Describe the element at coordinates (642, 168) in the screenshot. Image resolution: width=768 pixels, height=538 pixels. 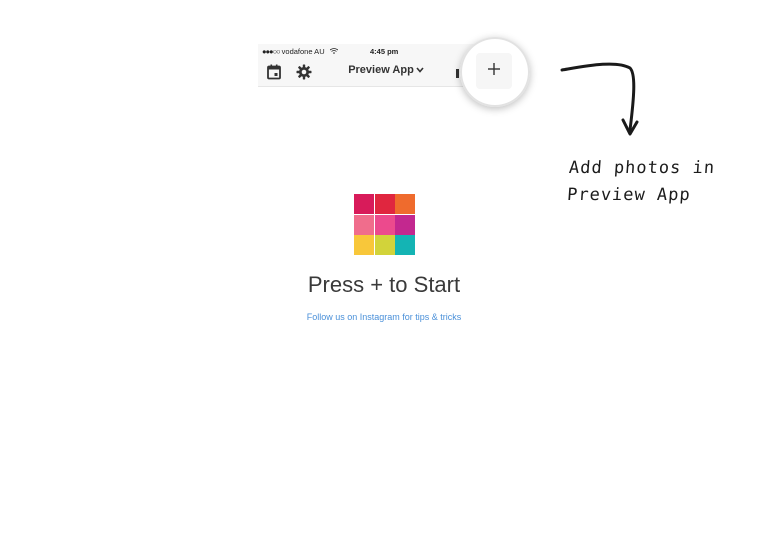
I see `callout-line-1: Add photos in` at that location.